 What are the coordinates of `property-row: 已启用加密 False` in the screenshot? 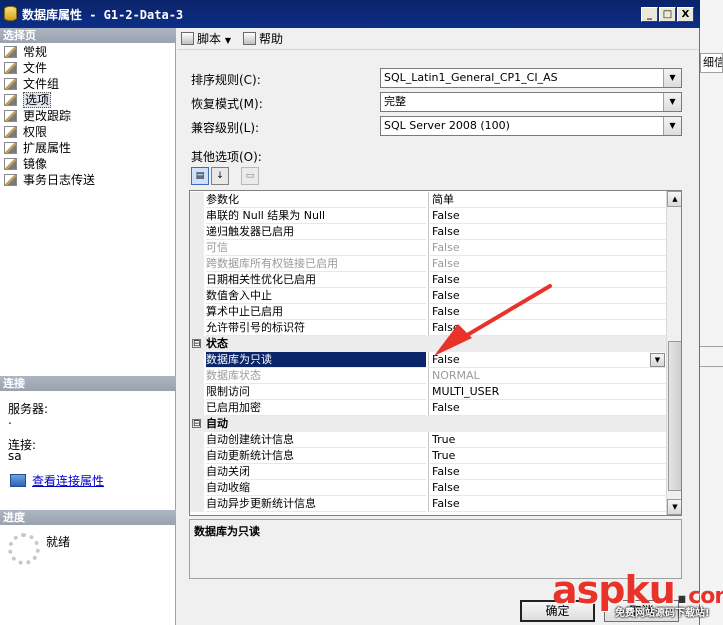 It's located at (428, 408).